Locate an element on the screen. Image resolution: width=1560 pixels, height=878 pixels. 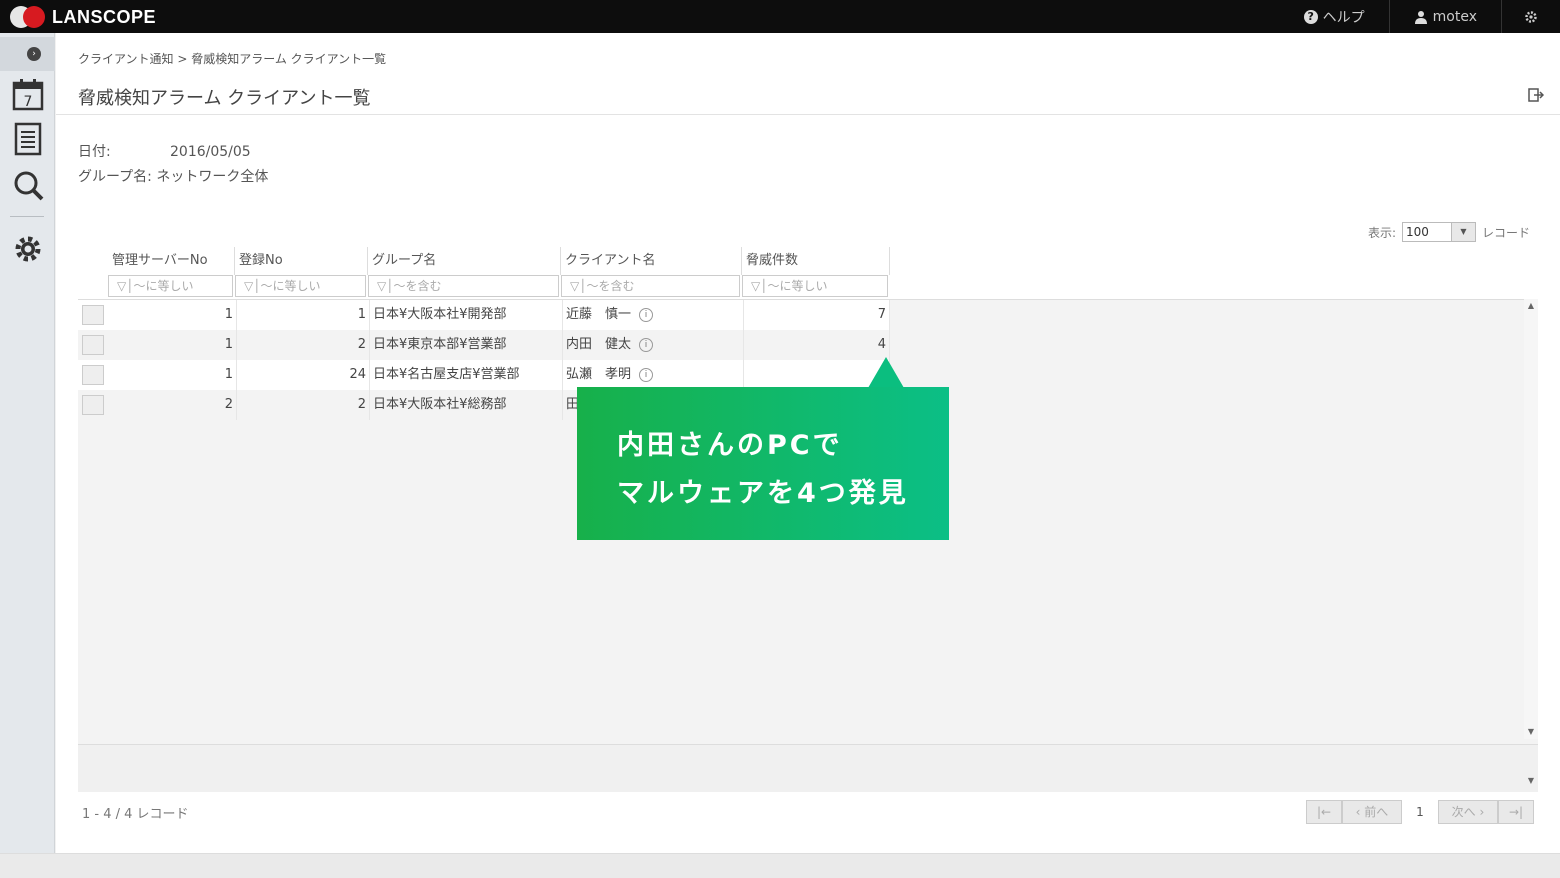
filter-row: ▽│～に等しい ▽│～に等しい ▽│～を含む ▽│～を含む ▽│～に等しい is located at coordinates (499, 287).